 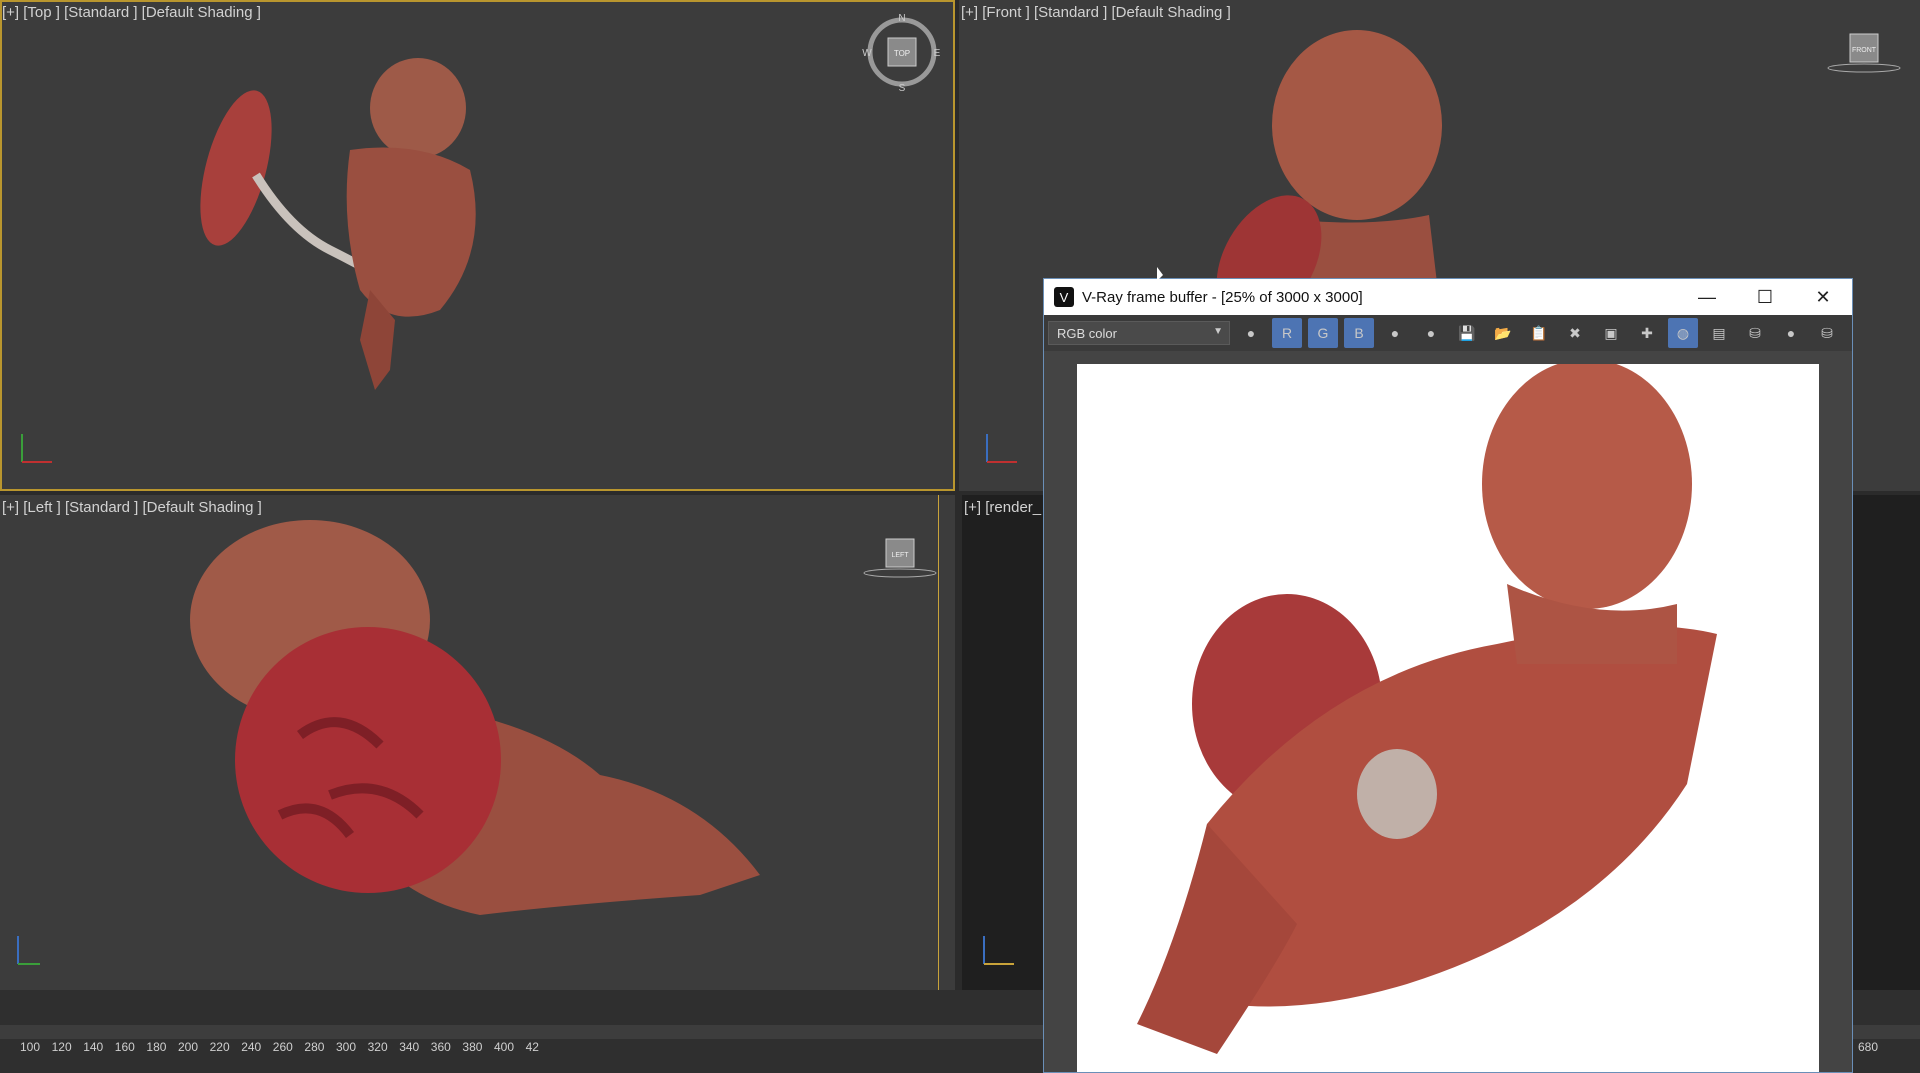 I want to click on tick-label: 280, so click(x=314, y=1047).